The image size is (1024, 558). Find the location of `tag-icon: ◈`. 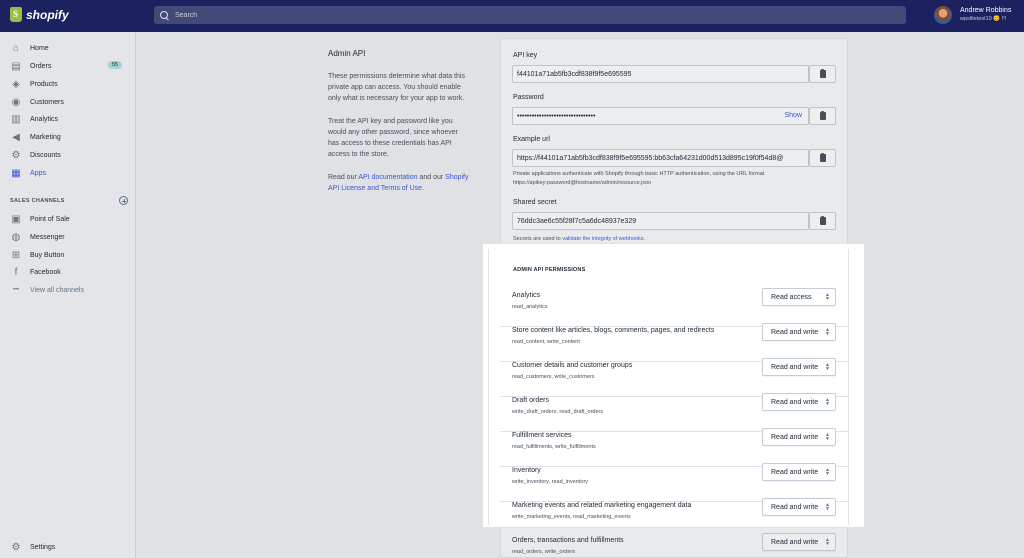

tag-icon: ◈ is located at coordinates (16, 84).